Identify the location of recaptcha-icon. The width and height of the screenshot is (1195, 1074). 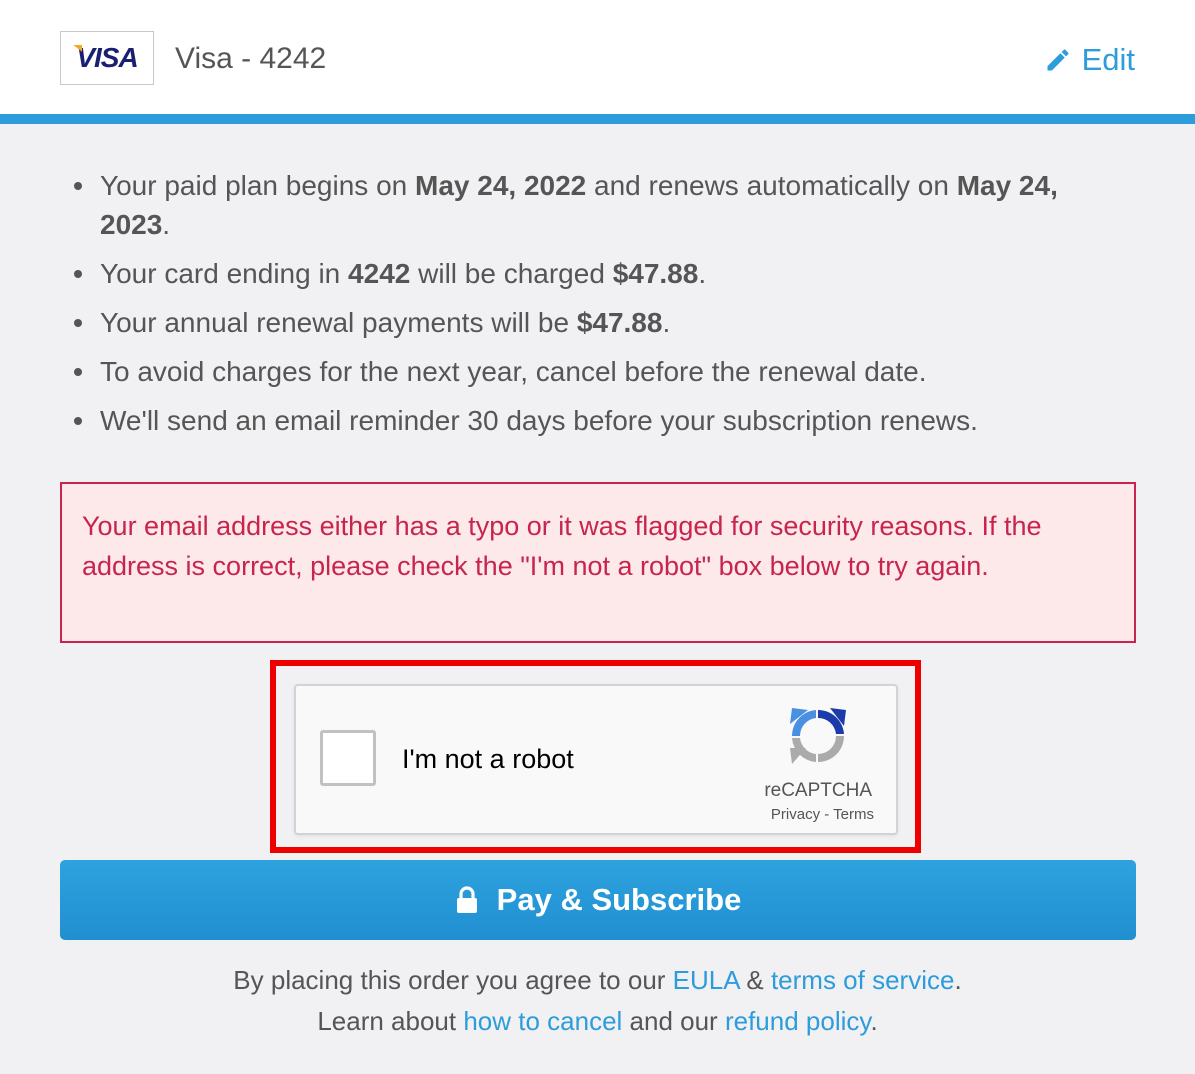
(818, 736).